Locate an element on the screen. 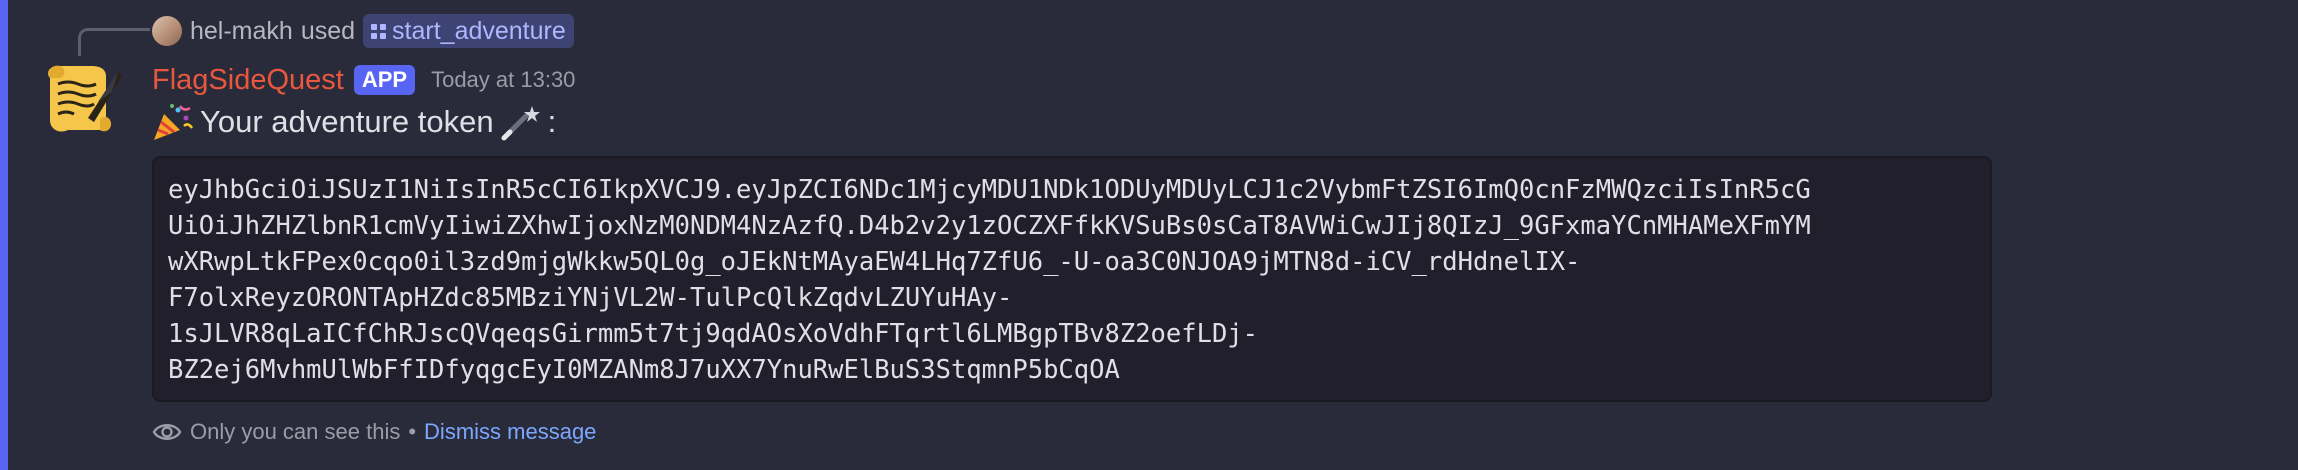  reply-context: hel-makh used start_adventure is located at coordinates (363, 31).